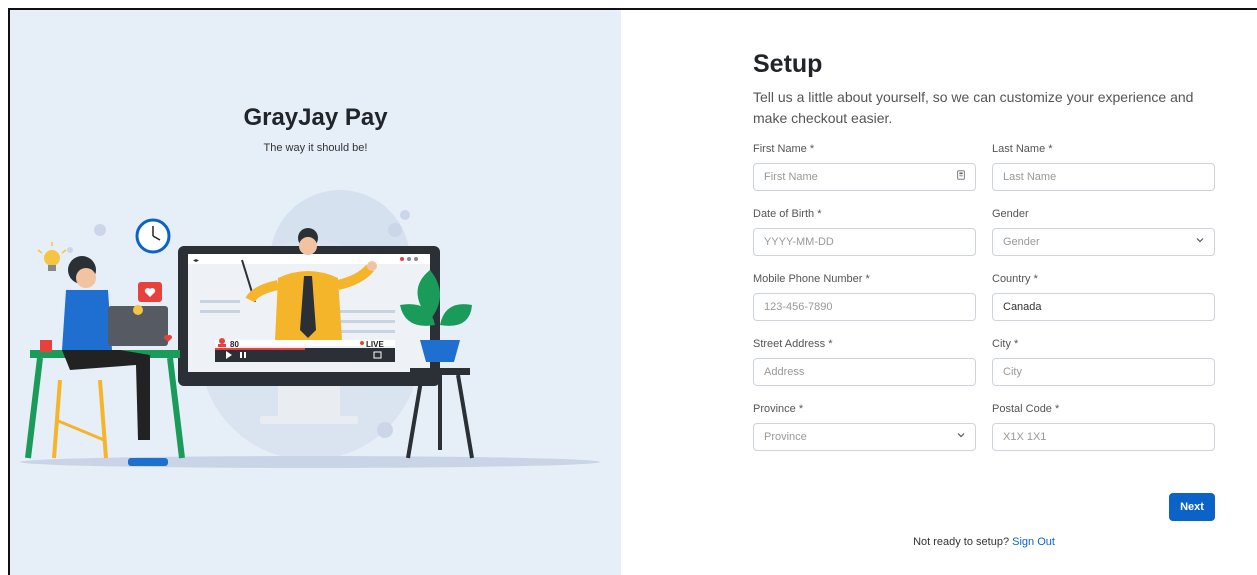 Image resolution: width=1257 pixels, height=575 pixels. I want to click on gender-label: Gender, so click(1010, 214).